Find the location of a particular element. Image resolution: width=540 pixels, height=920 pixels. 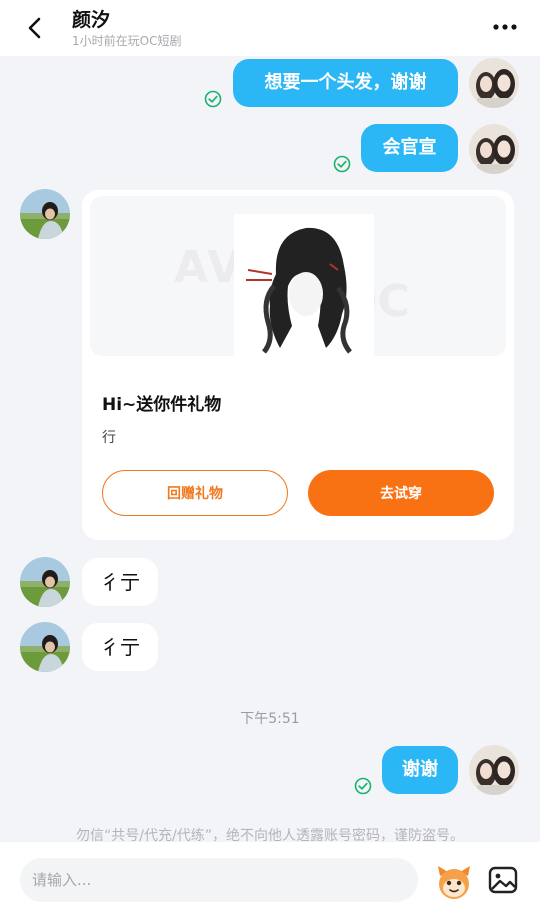

gift-image-area: AVATAR OC is located at coordinates (298, 276).